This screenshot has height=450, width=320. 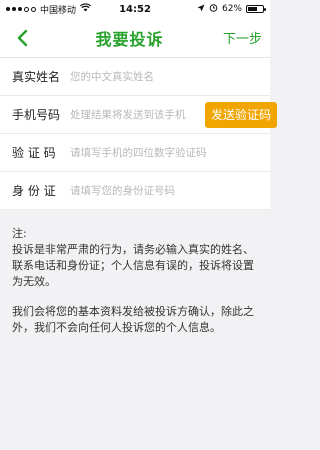 I want to click on alarm-icon, so click(x=213, y=9).